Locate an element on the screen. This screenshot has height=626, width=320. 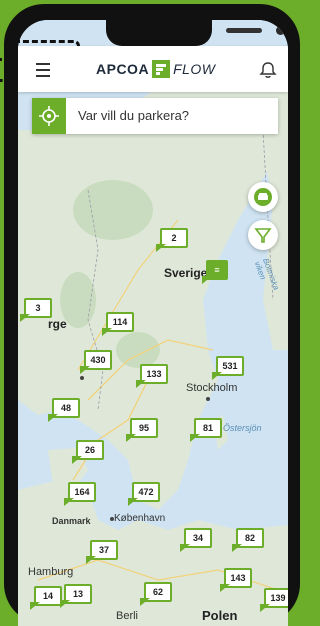
phone-notch is located at coordinates (195, 33).